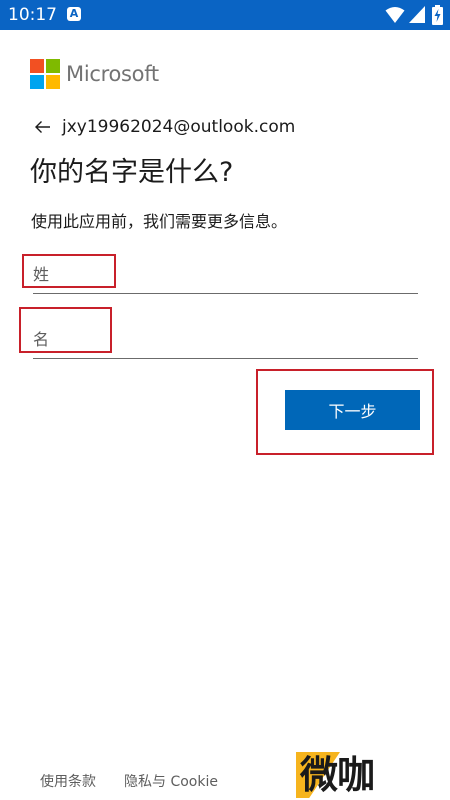 The image size is (450, 800). What do you see at coordinates (132, 172) in the screenshot?
I see `page-title: 你的名字是什么?` at bounding box center [132, 172].